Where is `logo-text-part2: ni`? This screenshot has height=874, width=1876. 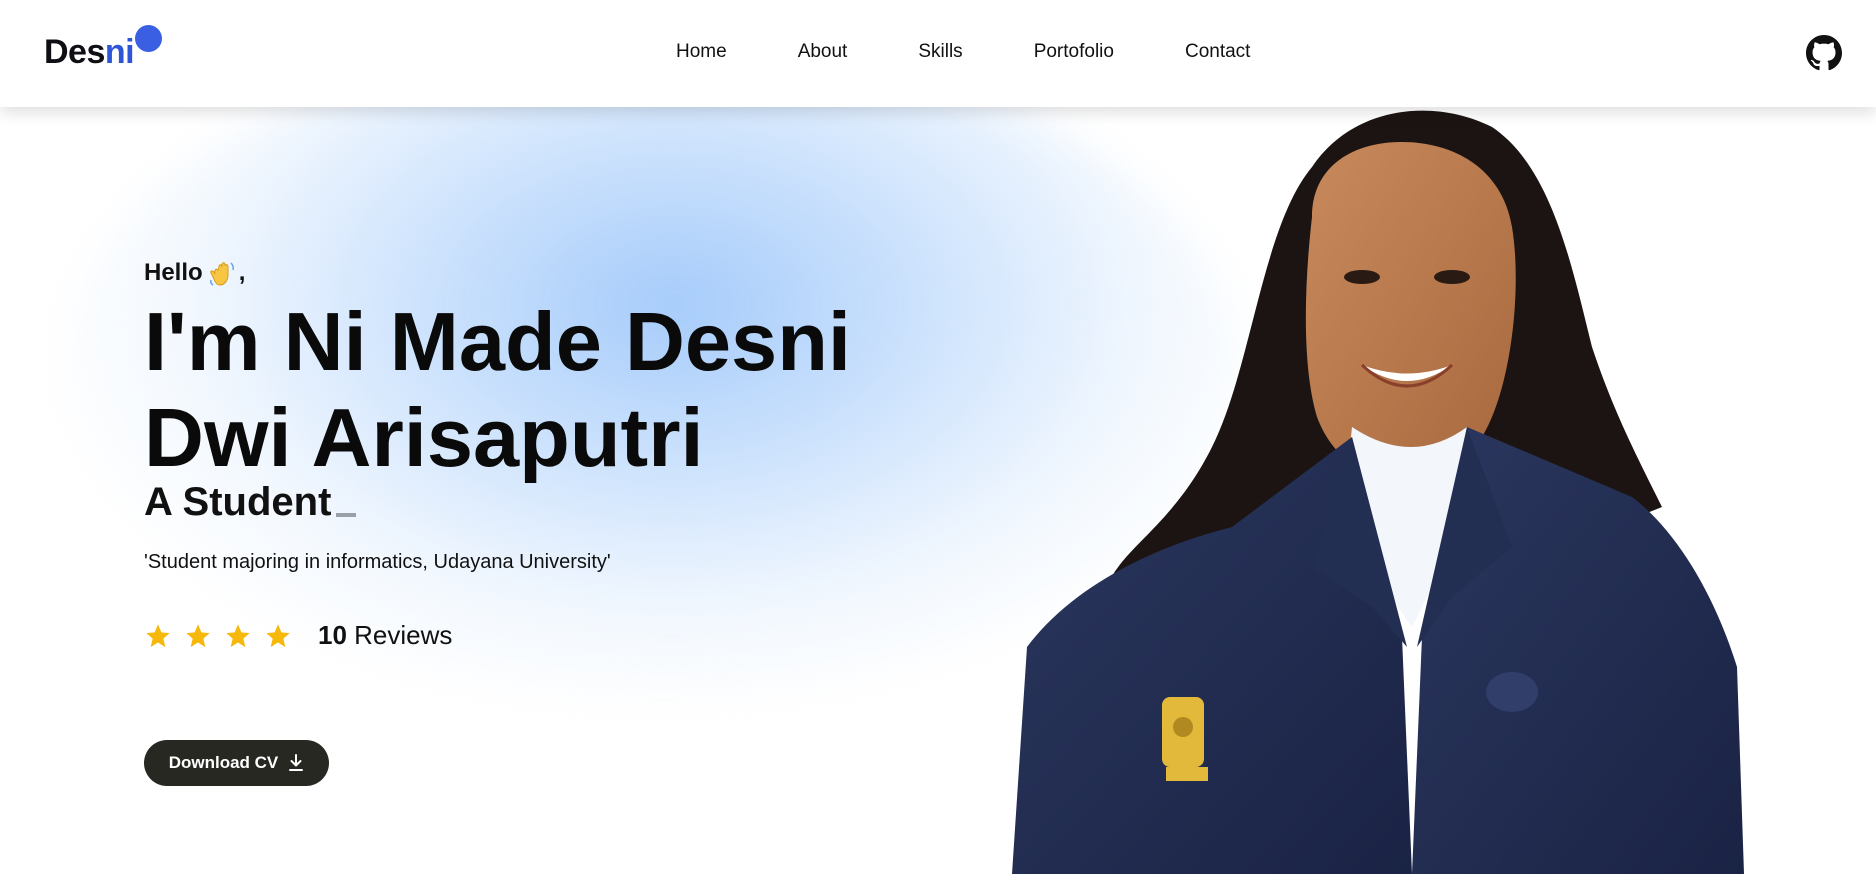 logo-text-part2: ni is located at coordinates (119, 52).